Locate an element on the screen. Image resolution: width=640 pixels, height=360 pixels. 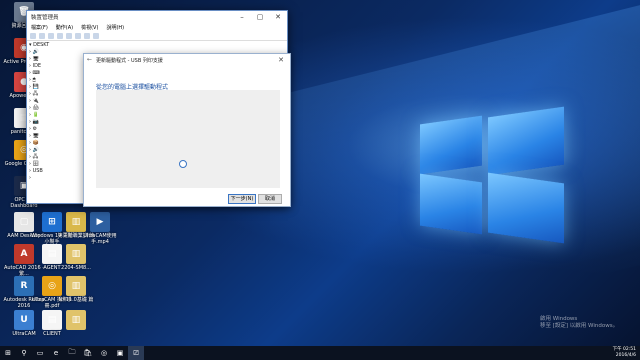
system-tray-clock: 下午 02:51 2016/4/6 is located at coordinates (624, 353).